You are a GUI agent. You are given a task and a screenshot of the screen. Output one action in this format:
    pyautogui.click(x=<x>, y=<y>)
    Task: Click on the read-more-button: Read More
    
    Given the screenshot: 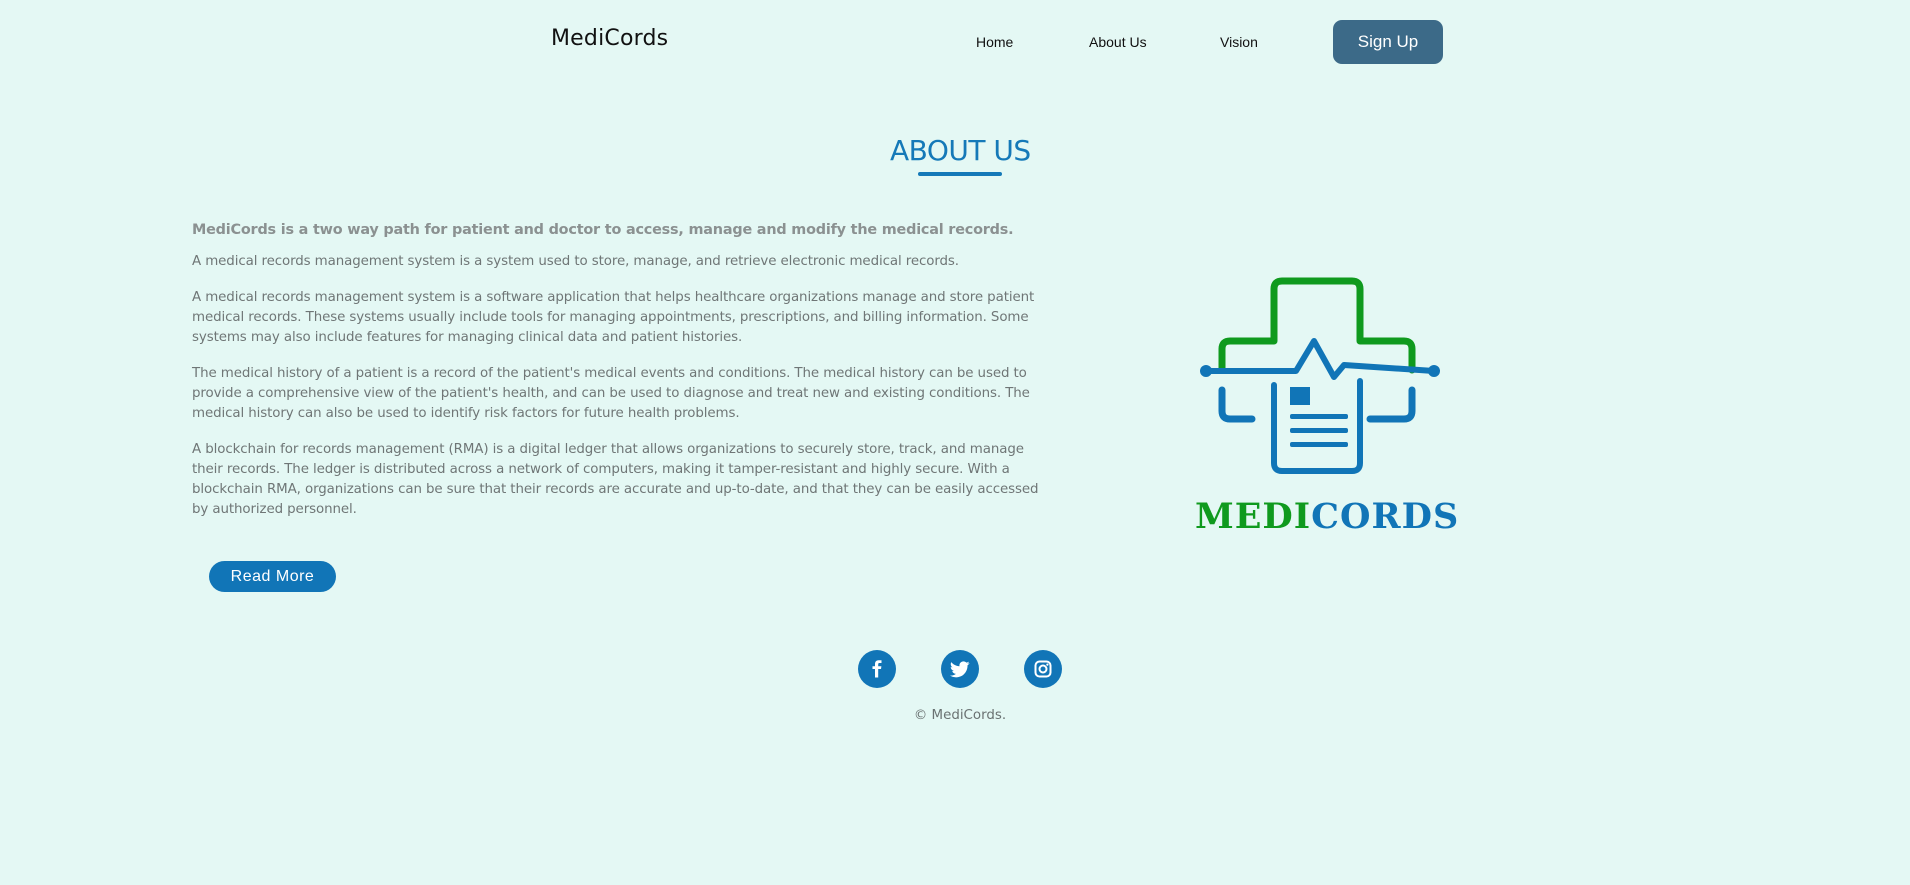 What is the action you would take?
    pyautogui.click(x=272, y=576)
    